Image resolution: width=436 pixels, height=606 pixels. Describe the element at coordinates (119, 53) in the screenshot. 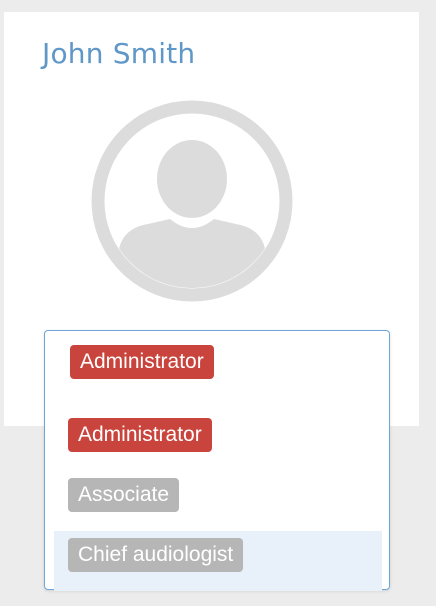

I see `user-name: John Smith` at that location.